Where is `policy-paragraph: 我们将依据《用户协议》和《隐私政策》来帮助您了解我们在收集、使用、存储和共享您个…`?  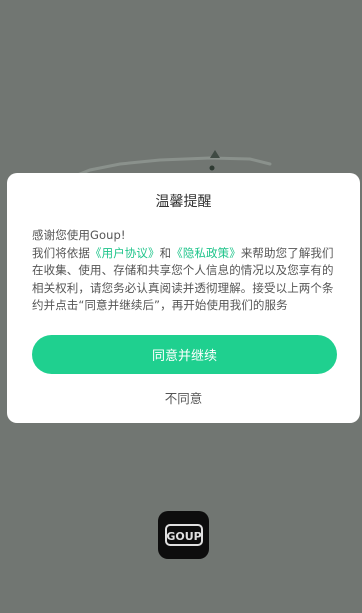 policy-paragraph: 我们将依据《用户协议》和《隐私政策》来帮助您了解我们在收集、使用、存储和共享您个… is located at coordinates (184, 280).